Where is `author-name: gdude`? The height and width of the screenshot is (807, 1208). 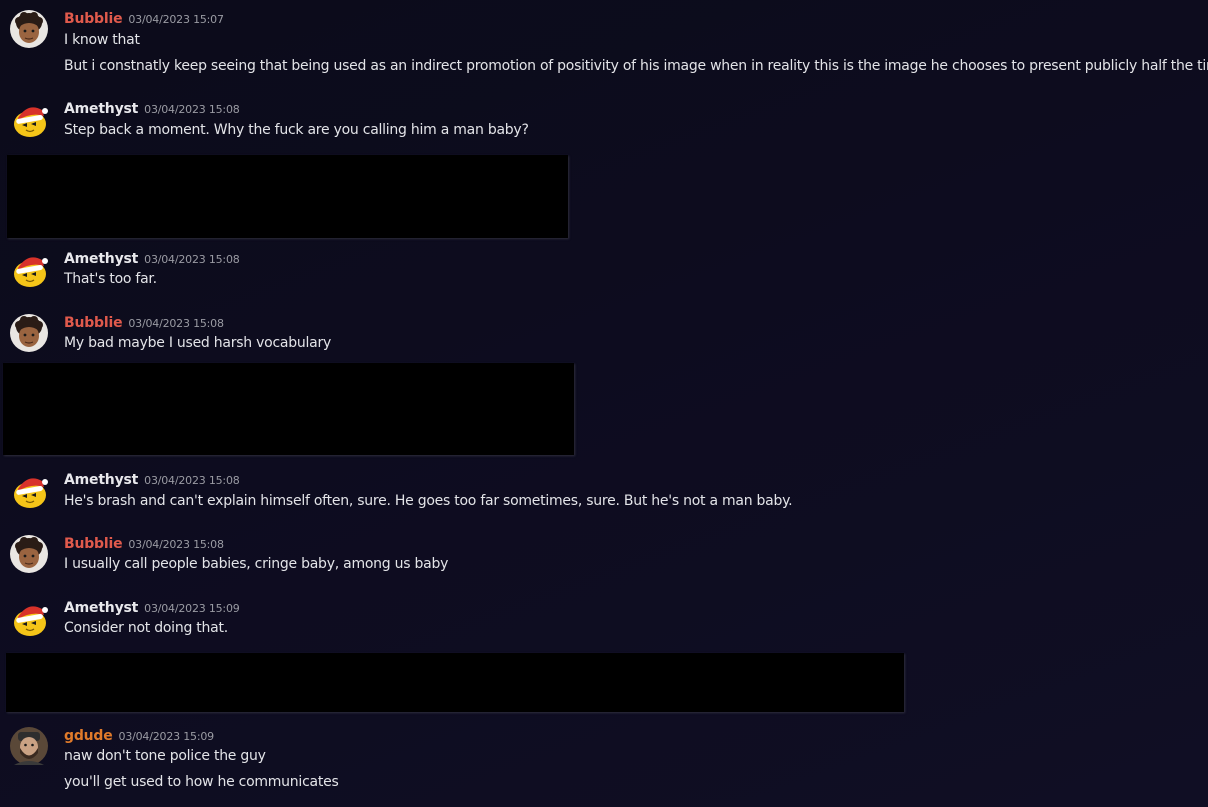 author-name: gdude is located at coordinates (88, 736).